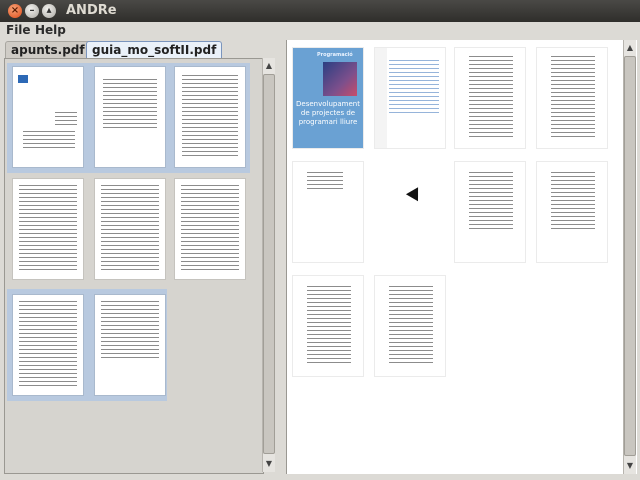 The width and height of the screenshot is (640, 480). What do you see at coordinates (48, 49) in the screenshot?
I see `tab-apunts: apunts.pdf` at bounding box center [48, 49].